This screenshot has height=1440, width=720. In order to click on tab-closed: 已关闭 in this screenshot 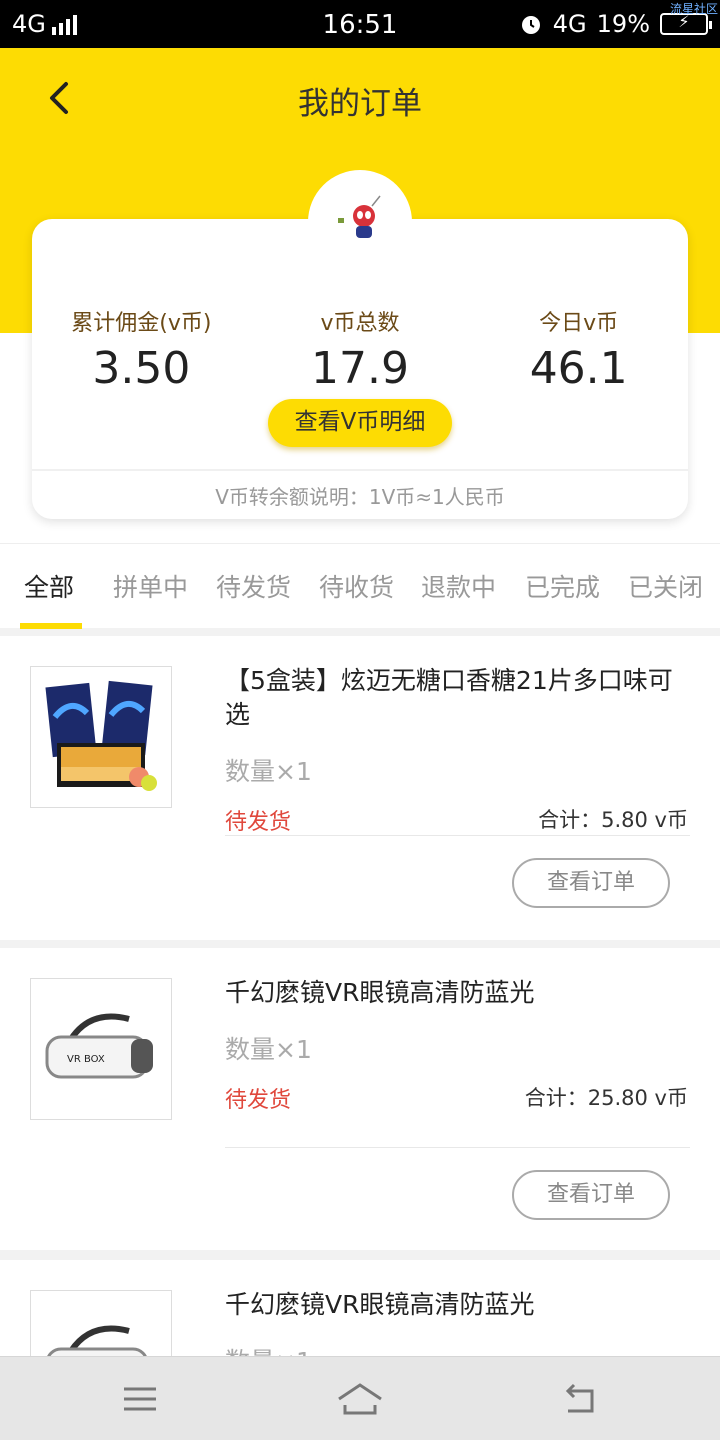, I will do `click(665, 586)`.